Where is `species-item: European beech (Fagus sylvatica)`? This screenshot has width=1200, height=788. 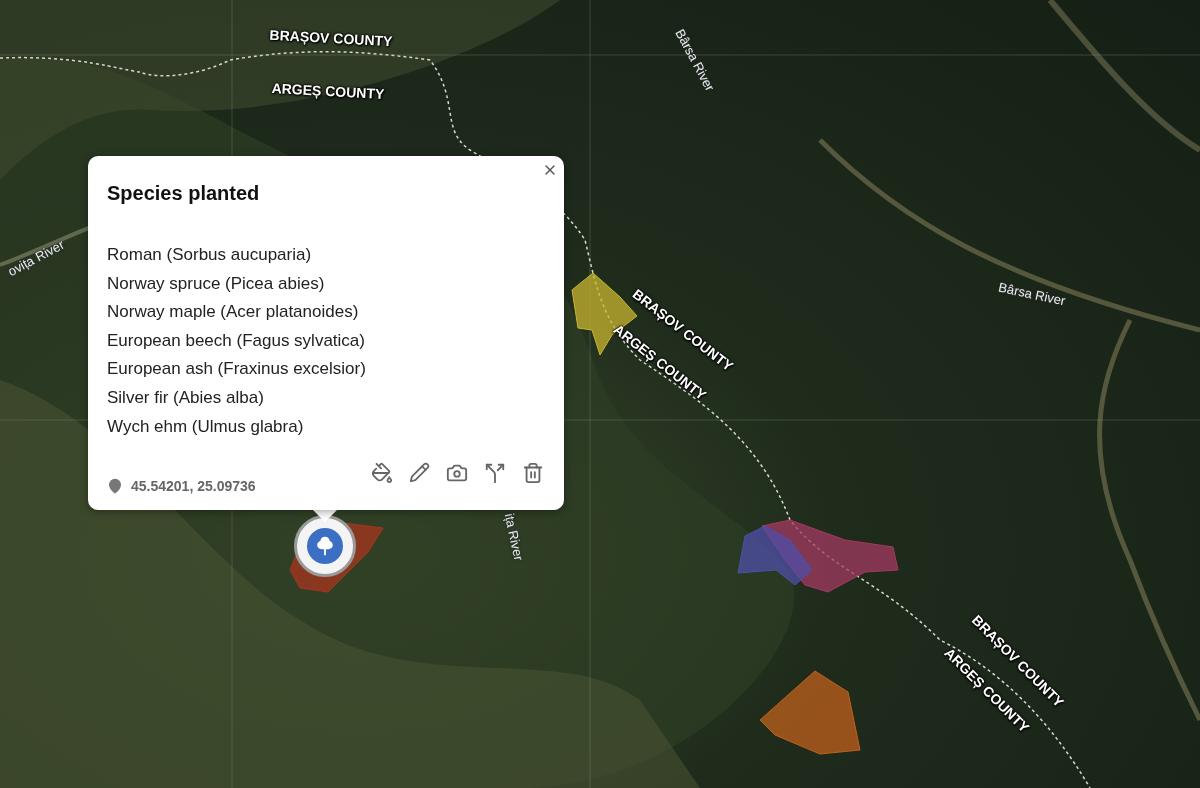
species-item: European beech (Fagus sylvatica) is located at coordinates (236, 340).